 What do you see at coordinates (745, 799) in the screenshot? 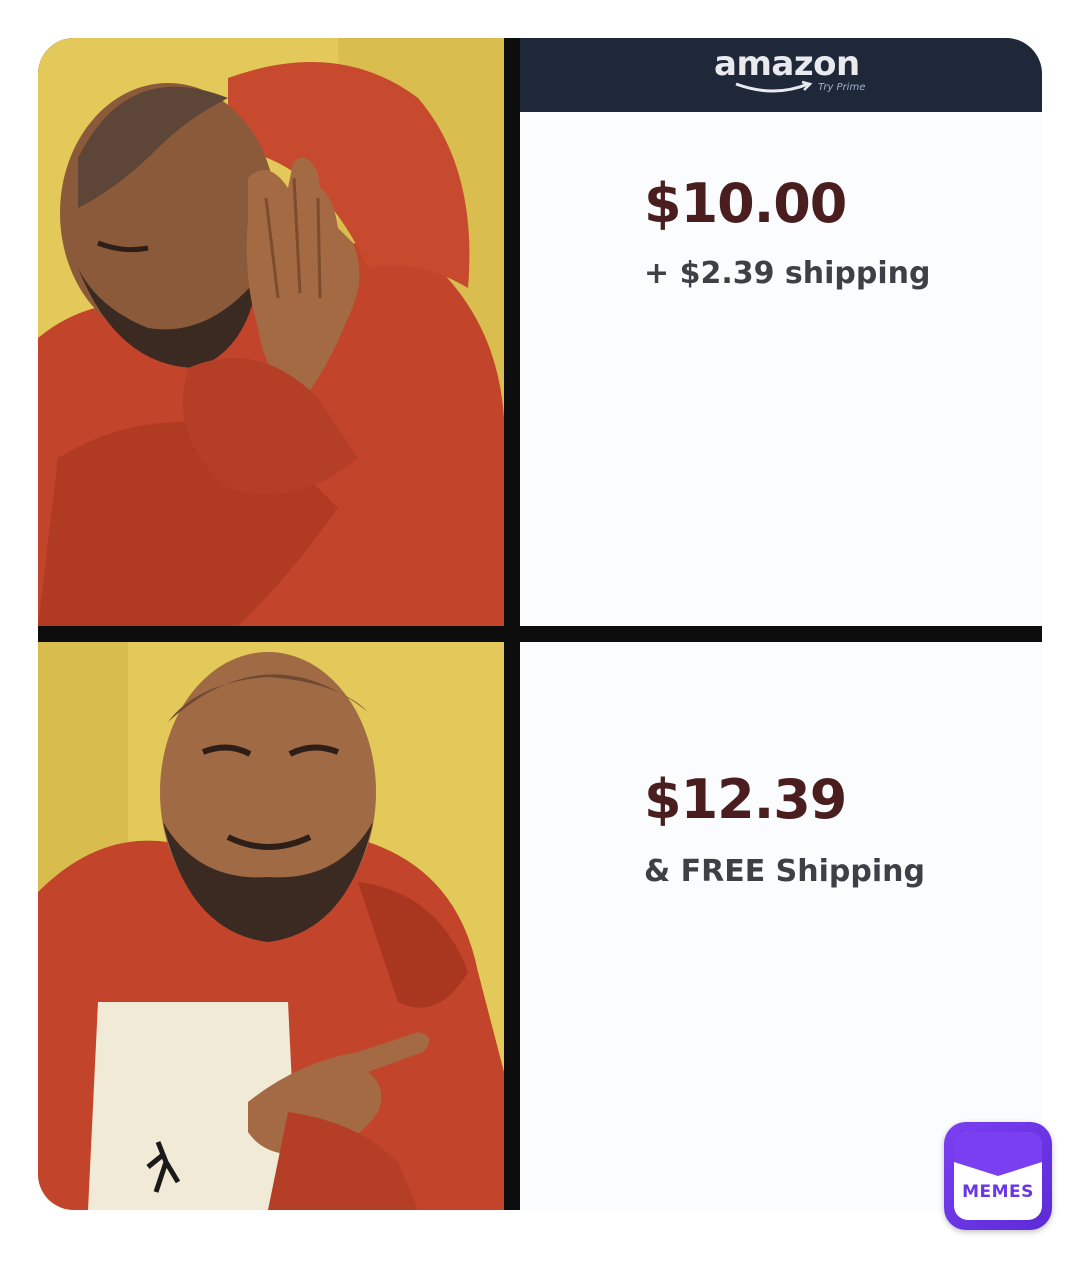
I see `price-amount: $12.39` at bounding box center [745, 799].